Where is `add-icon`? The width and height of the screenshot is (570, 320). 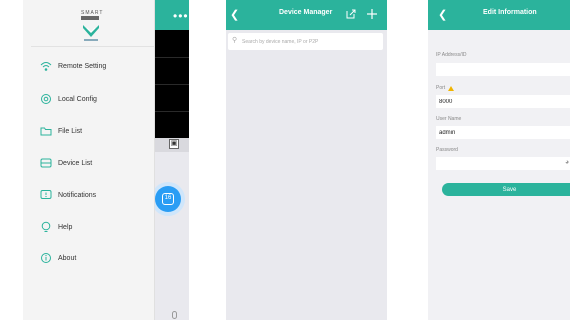 add-icon is located at coordinates (372, 14).